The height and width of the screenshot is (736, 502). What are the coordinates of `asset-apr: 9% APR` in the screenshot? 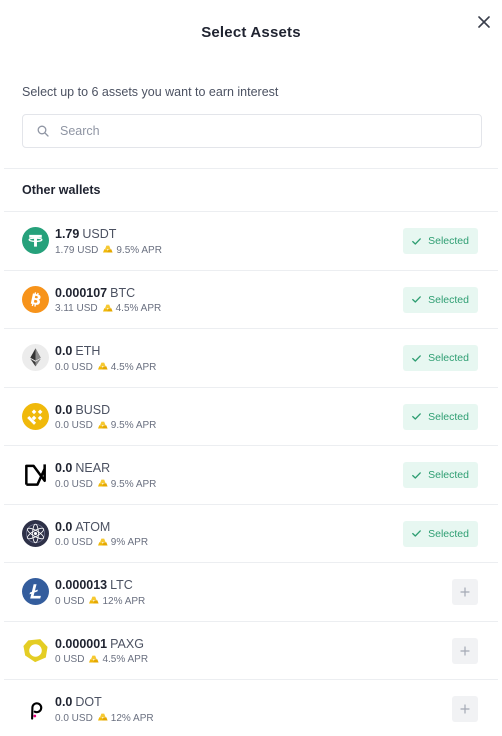 It's located at (129, 542).